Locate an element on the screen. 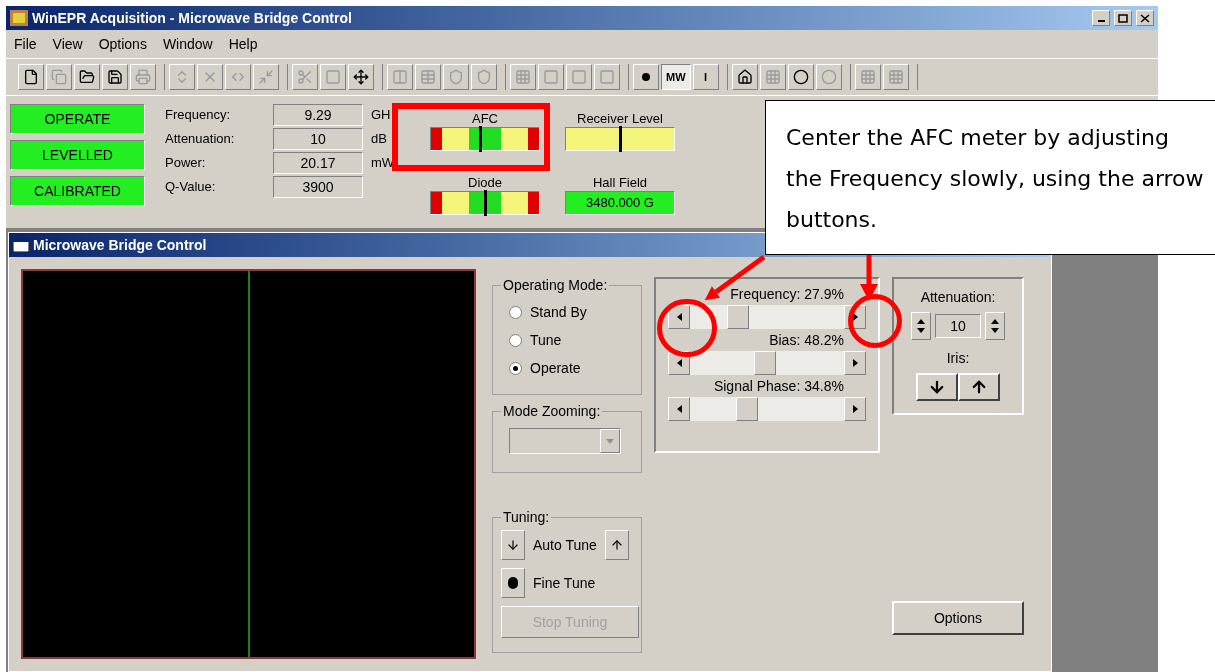 This screenshot has width=1215, height=672. menu-item: Help is located at coordinates (243, 44).